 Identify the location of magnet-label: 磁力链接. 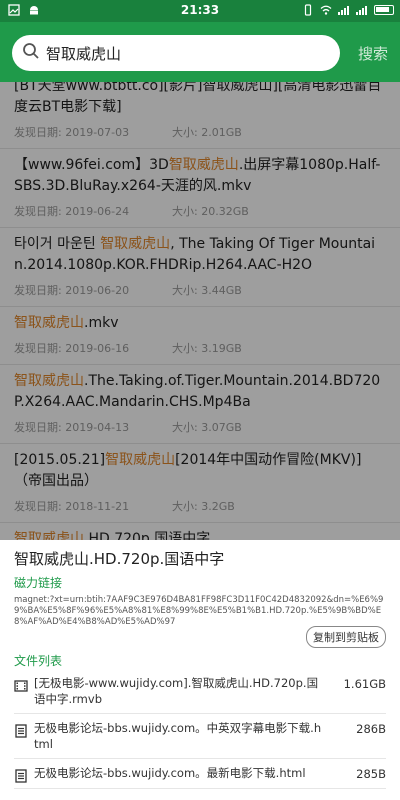
(38, 583).